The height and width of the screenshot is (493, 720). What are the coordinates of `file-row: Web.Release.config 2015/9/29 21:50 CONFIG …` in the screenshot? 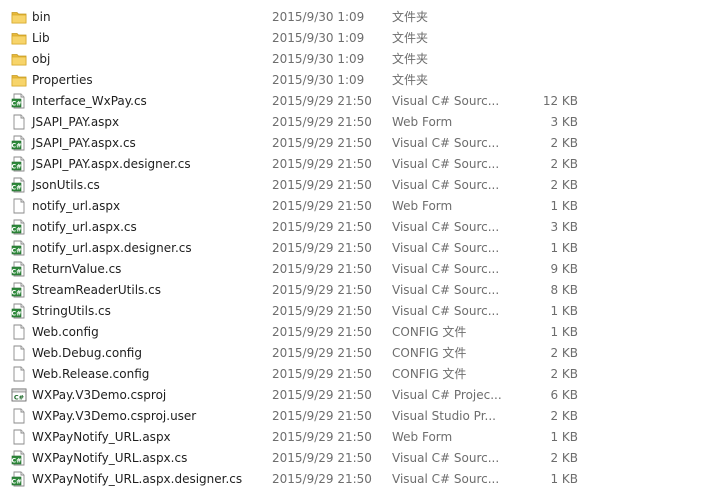 It's located at (360, 374).